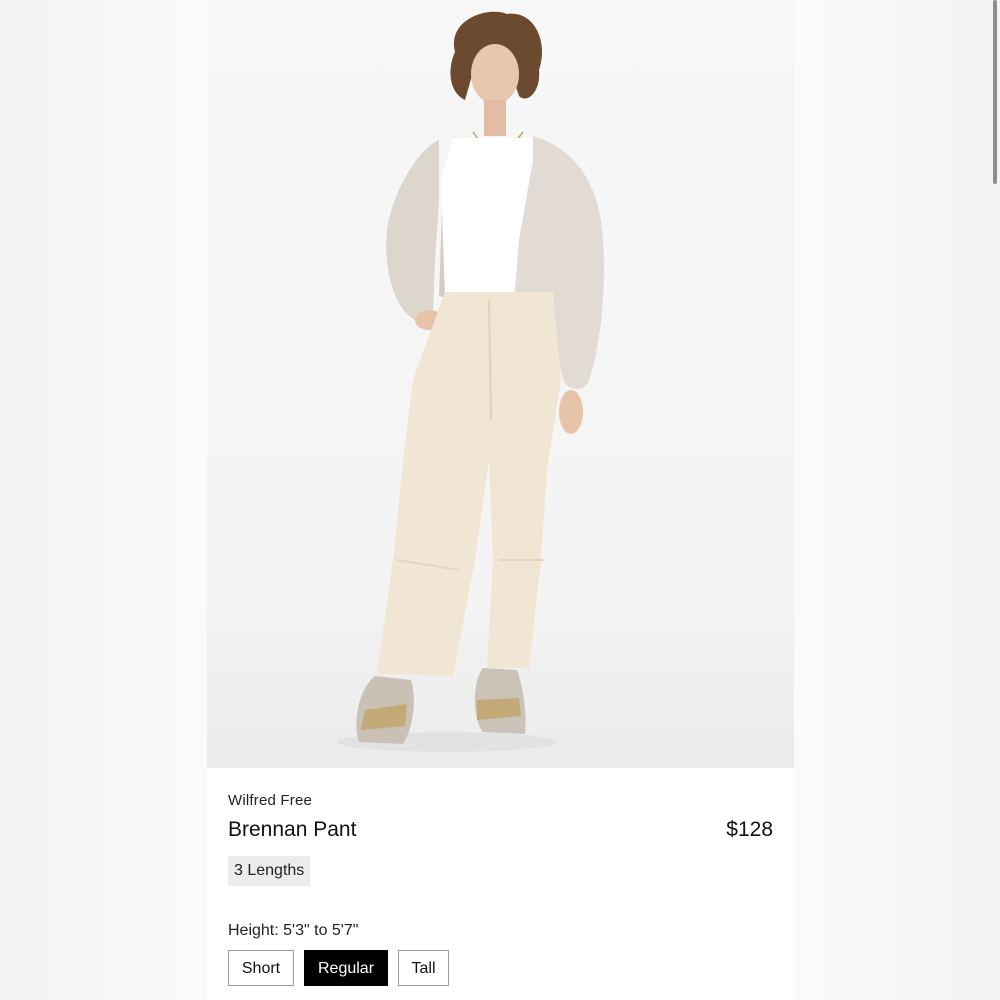 This screenshot has width=1000, height=1000. What do you see at coordinates (749, 829) in the screenshot?
I see `product-price: $128` at bounding box center [749, 829].